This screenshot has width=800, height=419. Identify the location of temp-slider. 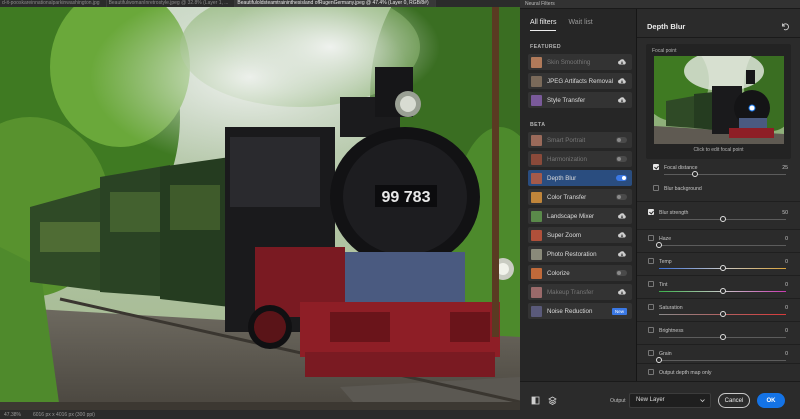
(722, 268).